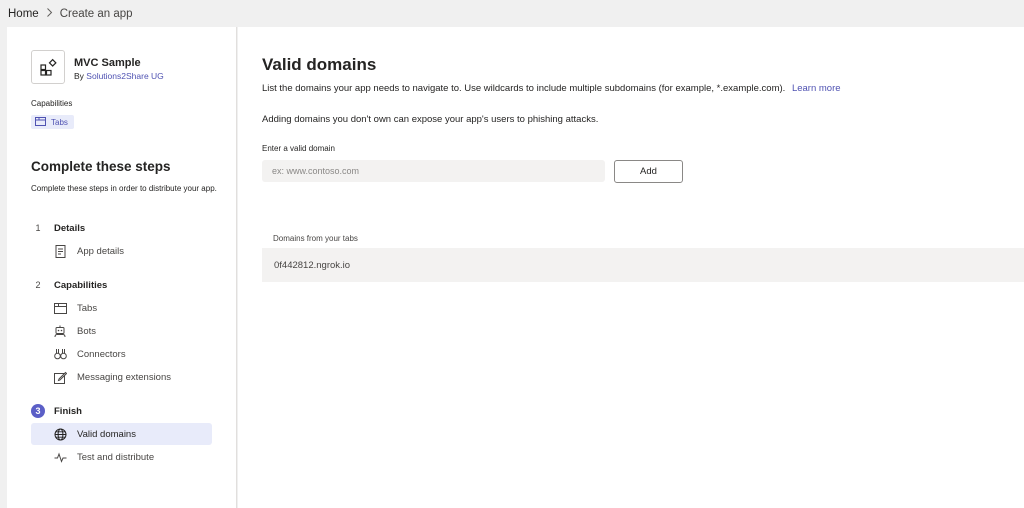 The width and height of the screenshot is (1024, 508). I want to click on section-details: 1 Details, so click(58, 228).